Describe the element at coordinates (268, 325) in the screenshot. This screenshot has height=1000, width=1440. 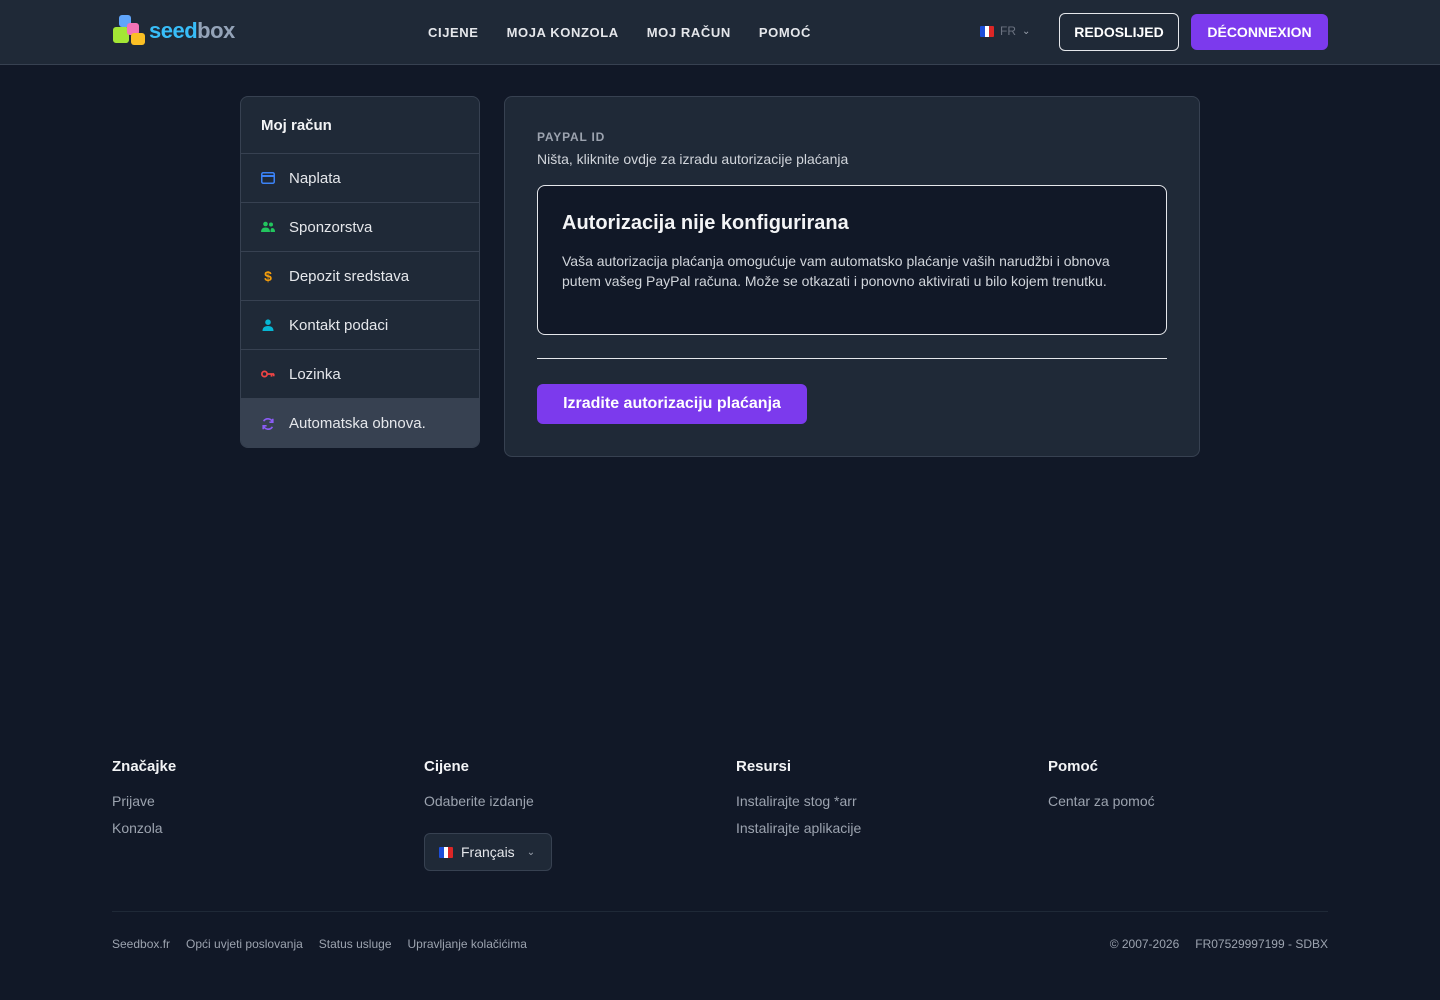
I see `user-icon` at that location.